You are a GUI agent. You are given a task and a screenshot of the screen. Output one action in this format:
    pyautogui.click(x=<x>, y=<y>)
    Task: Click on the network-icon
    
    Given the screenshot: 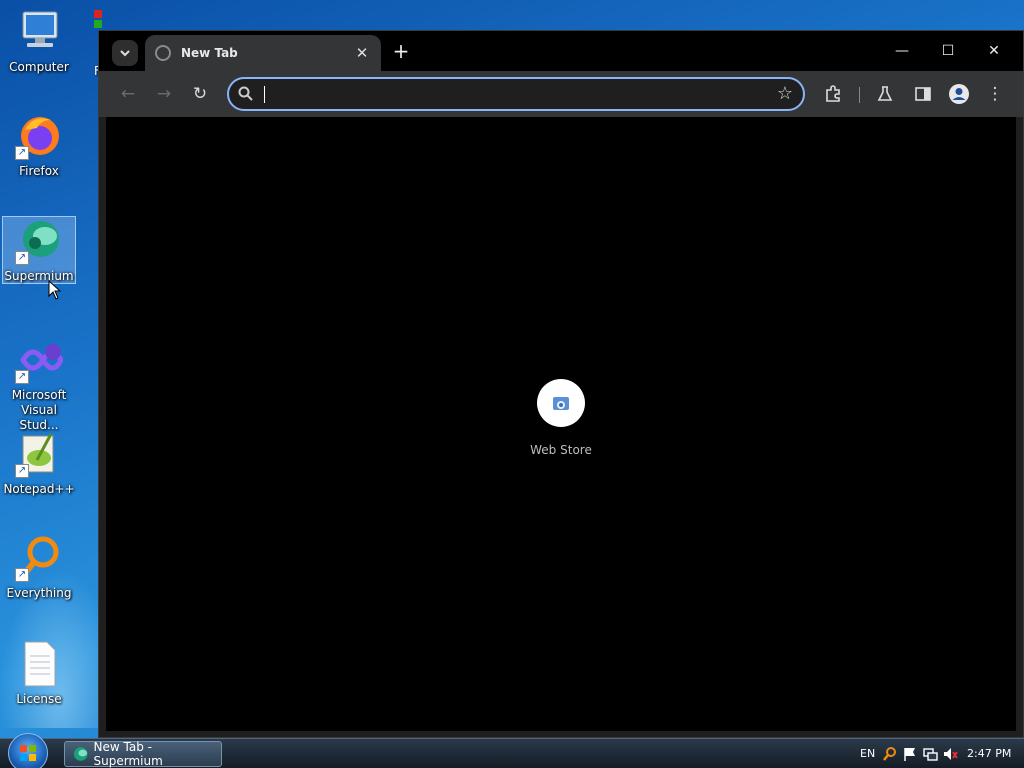 What is the action you would take?
    pyautogui.click(x=930, y=754)
    